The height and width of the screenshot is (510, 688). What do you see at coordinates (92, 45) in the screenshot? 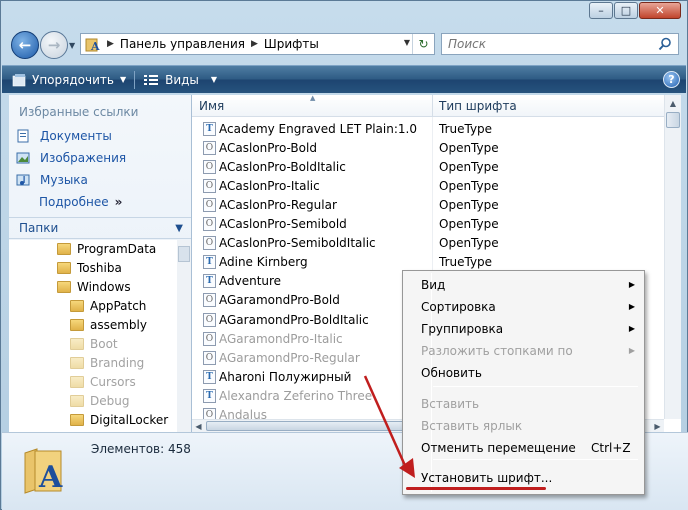
I see `fonts-folder-icon: A` at bounding box center [92, 45].